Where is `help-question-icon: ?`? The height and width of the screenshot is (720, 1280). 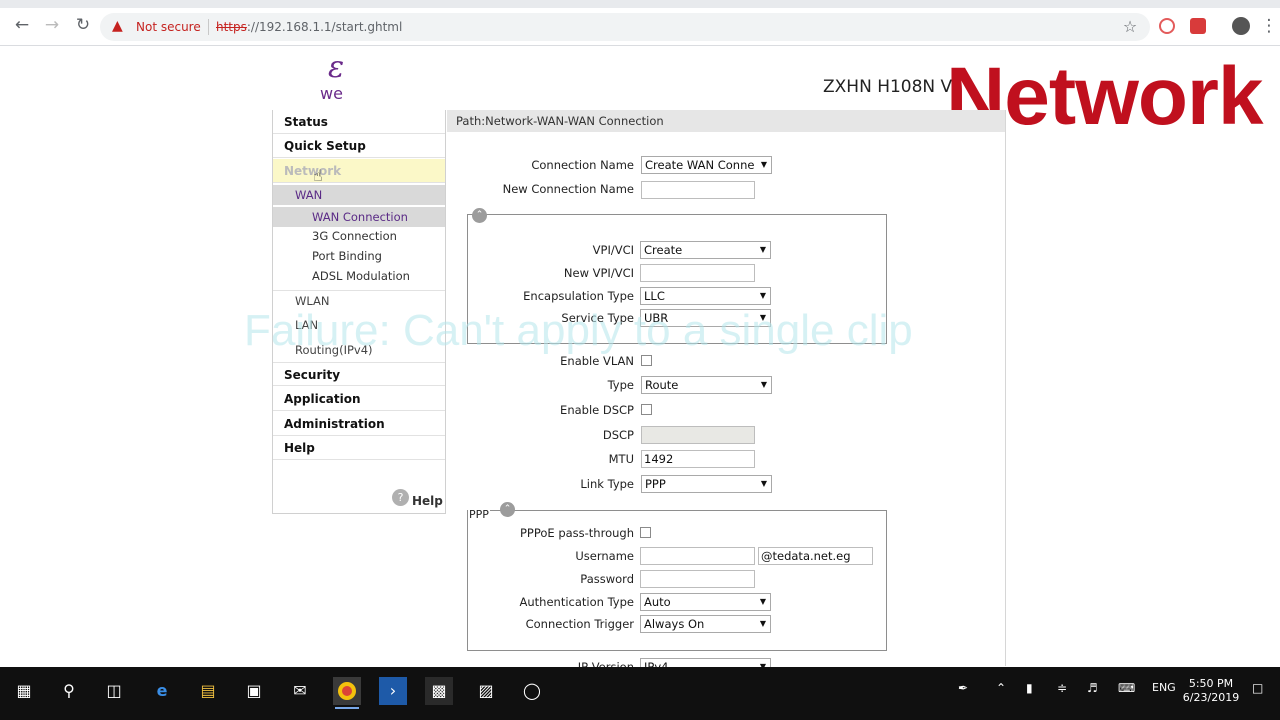
help-question-icon: ? is located at coordinates (400, 497).